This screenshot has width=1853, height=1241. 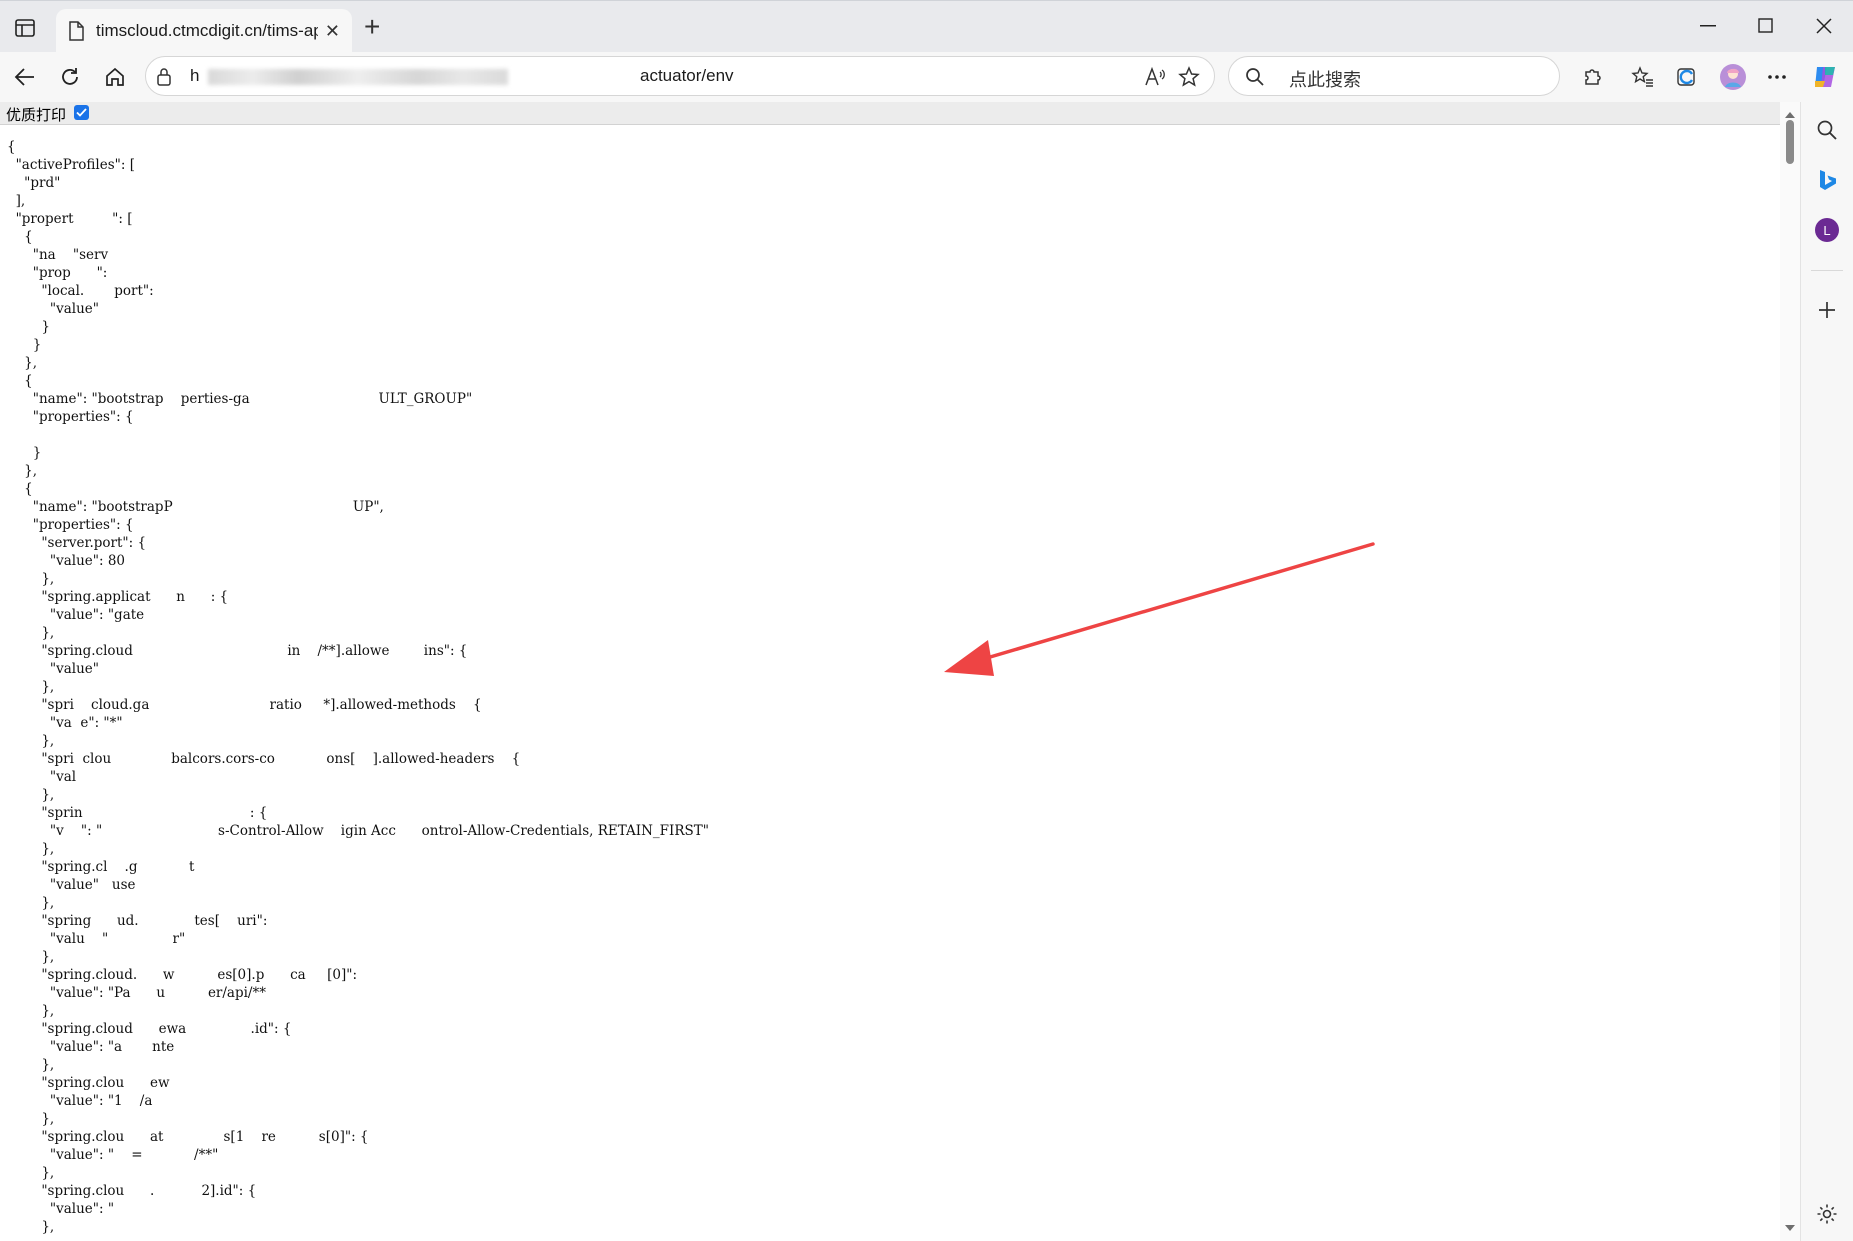 What do you see at coordinates (1825, 77) in the screenshot?
I see `copilot-icon` at bounding box center [1825, 77].